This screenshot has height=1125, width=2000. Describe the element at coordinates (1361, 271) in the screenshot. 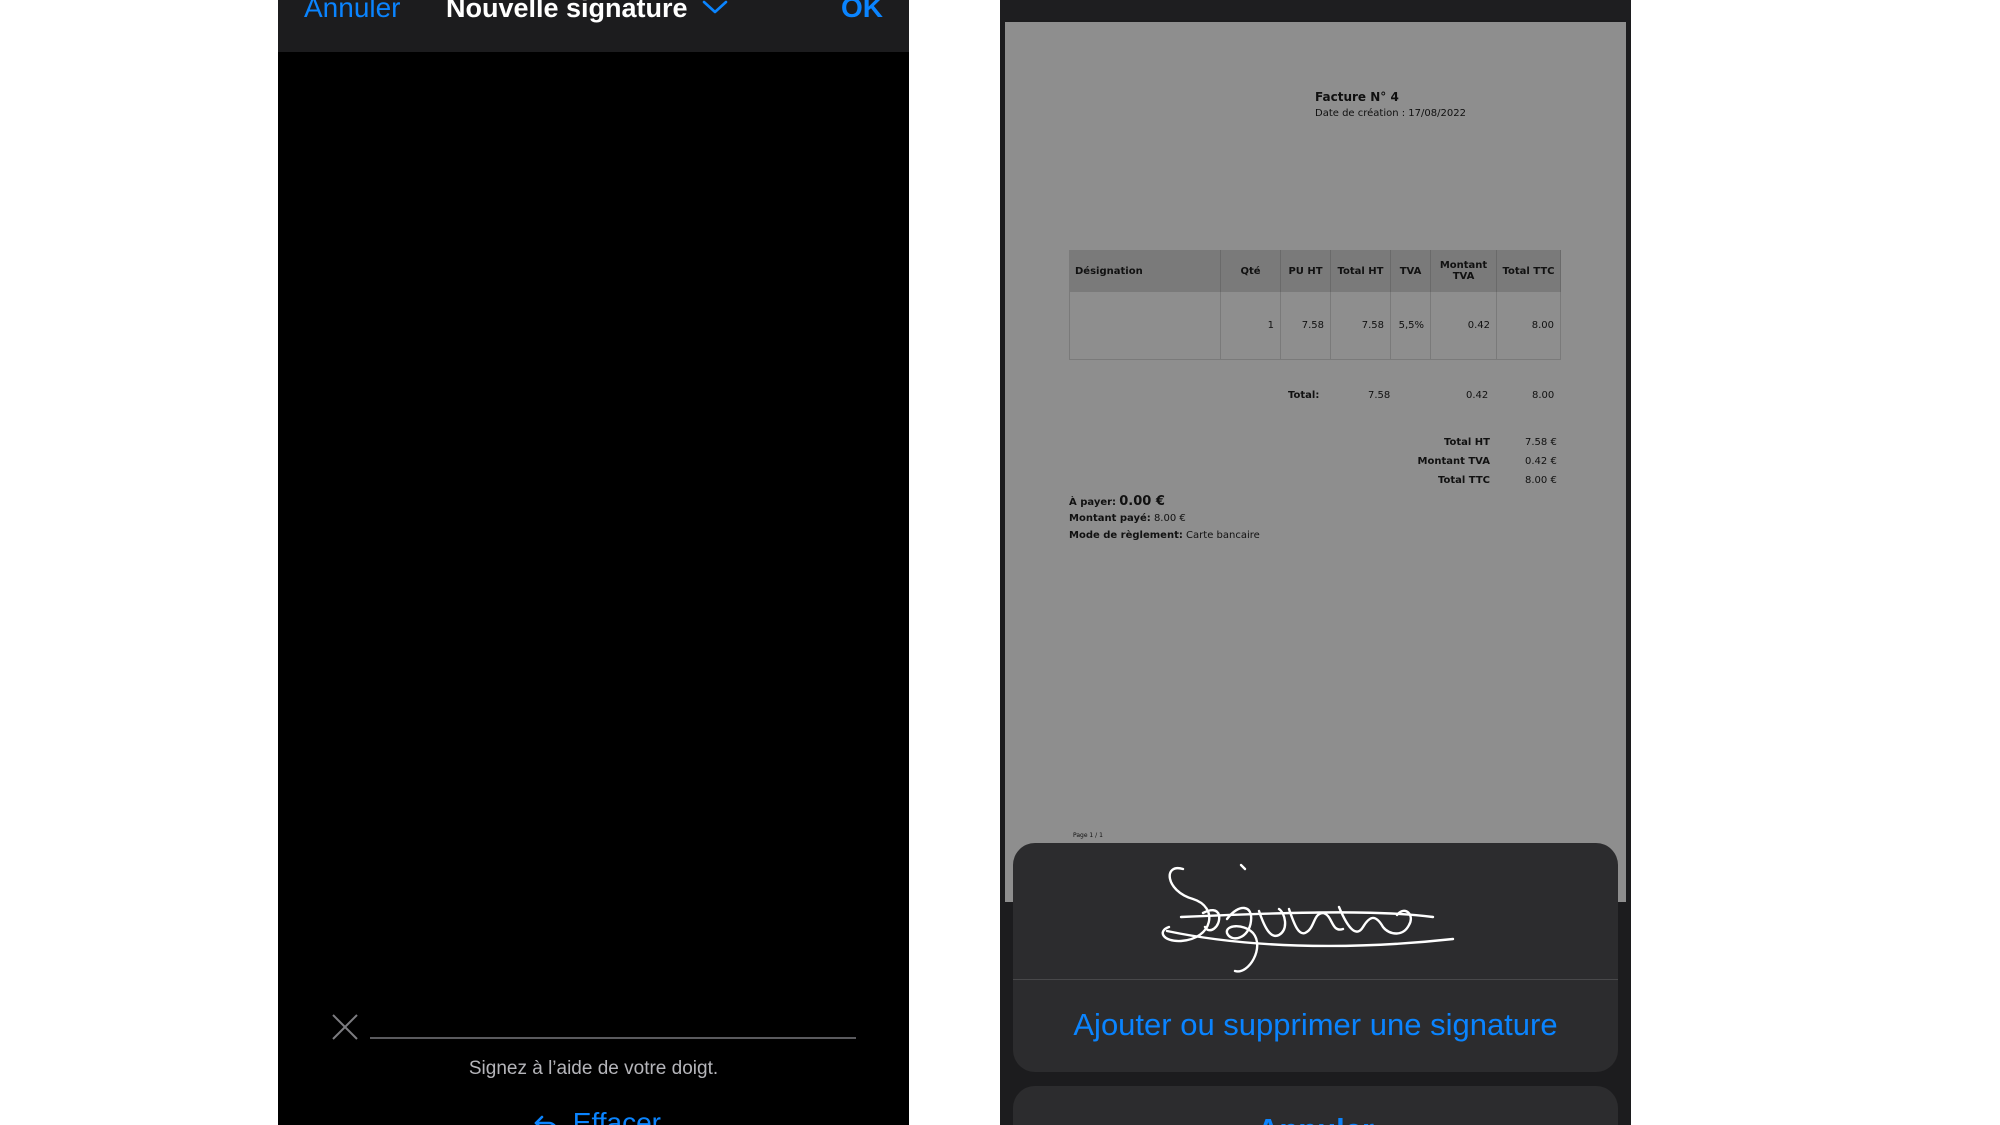

I see `table-header: Total HT` at that location.